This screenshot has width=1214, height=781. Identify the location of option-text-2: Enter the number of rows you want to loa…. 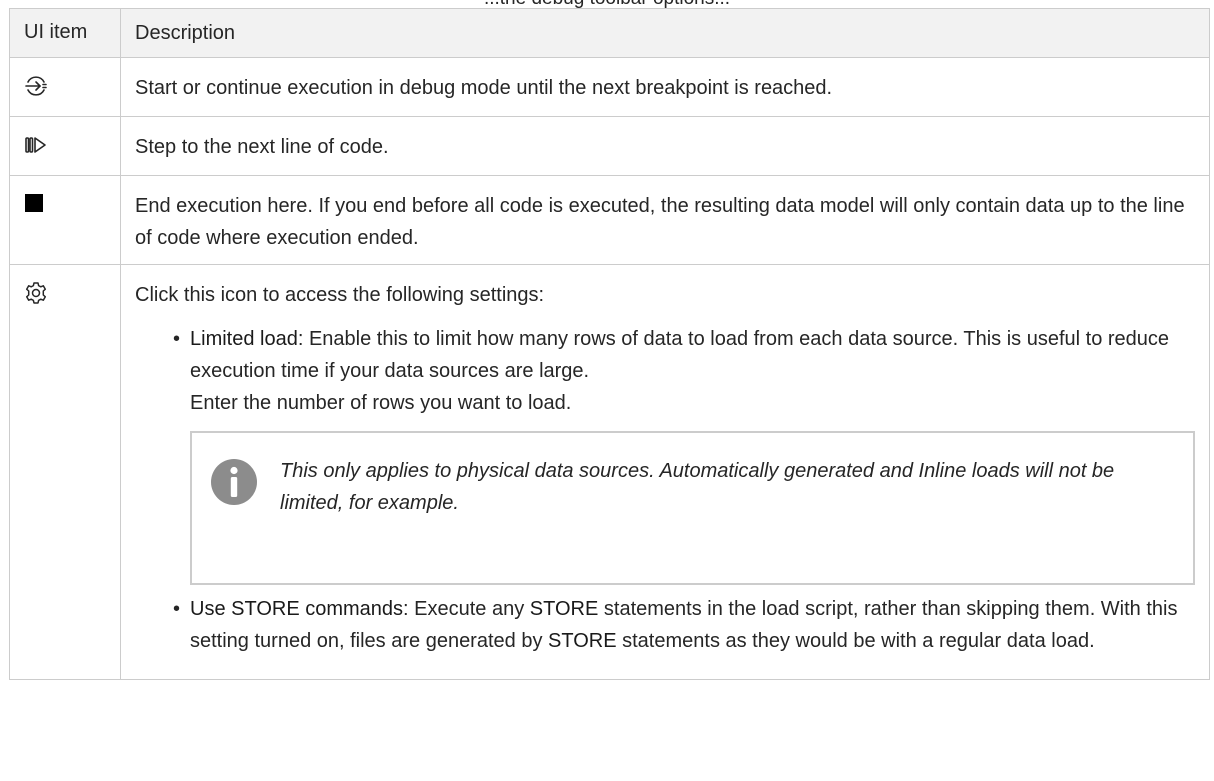
(381, 403).